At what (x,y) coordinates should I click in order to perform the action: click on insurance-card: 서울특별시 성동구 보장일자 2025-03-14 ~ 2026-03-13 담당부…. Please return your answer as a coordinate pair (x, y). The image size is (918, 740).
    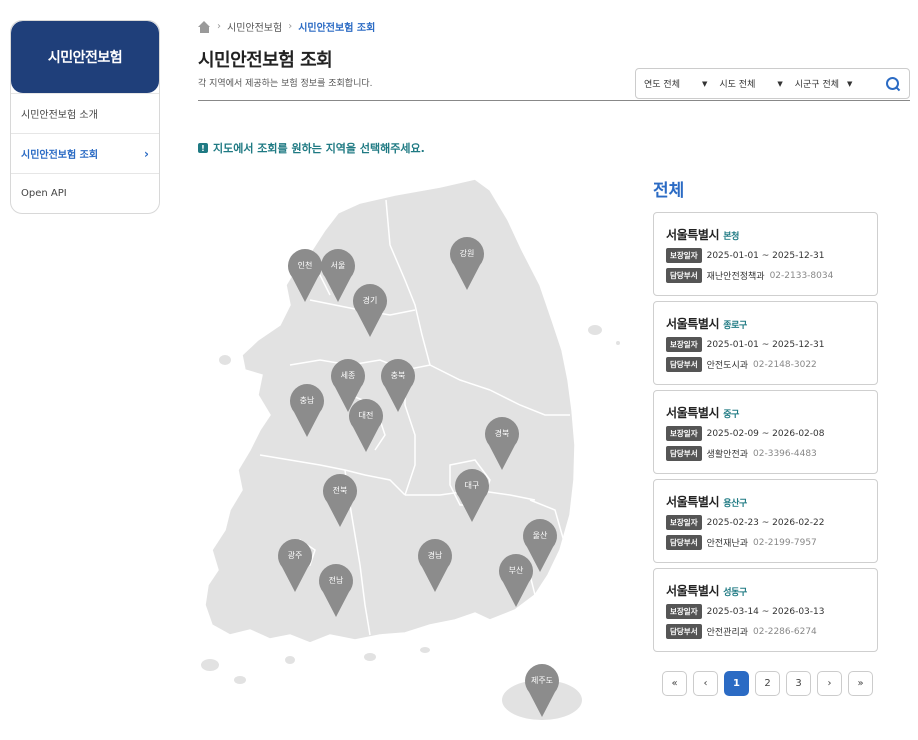
    Looking at the image, I should click on (765, 610).